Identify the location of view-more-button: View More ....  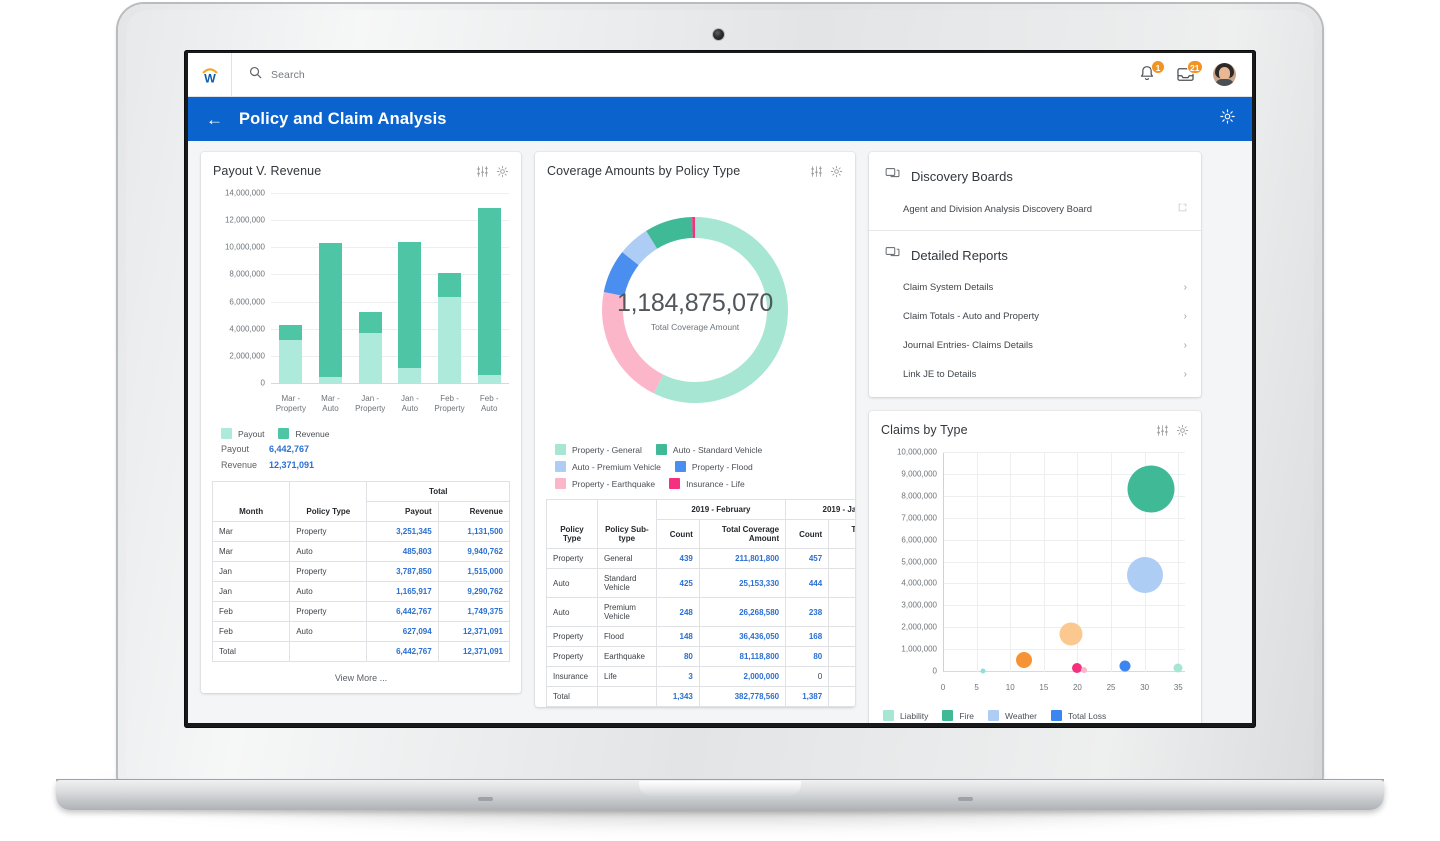
(361, 677).